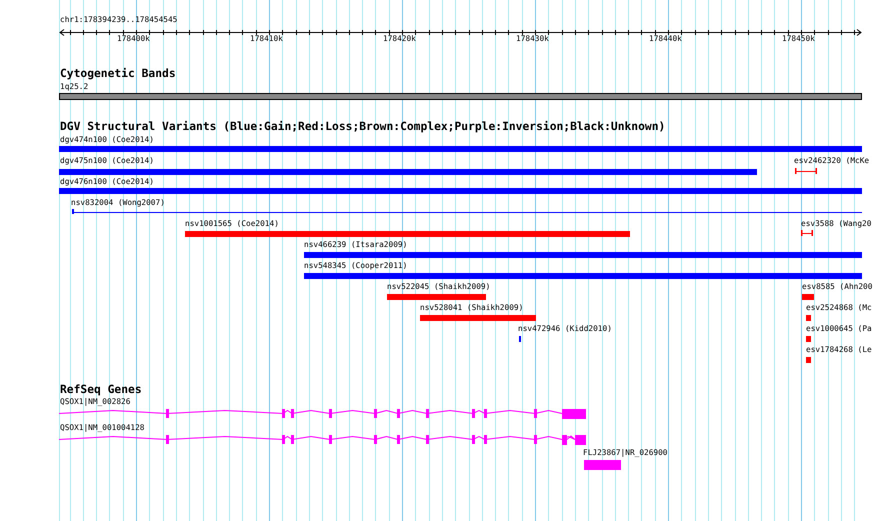 This screenshot has height=521, width=890. What do you see at coordinates (101, 390) in the screenshot?
I see `track-title: RefSeq Genes` at bounding box center [101, 390].